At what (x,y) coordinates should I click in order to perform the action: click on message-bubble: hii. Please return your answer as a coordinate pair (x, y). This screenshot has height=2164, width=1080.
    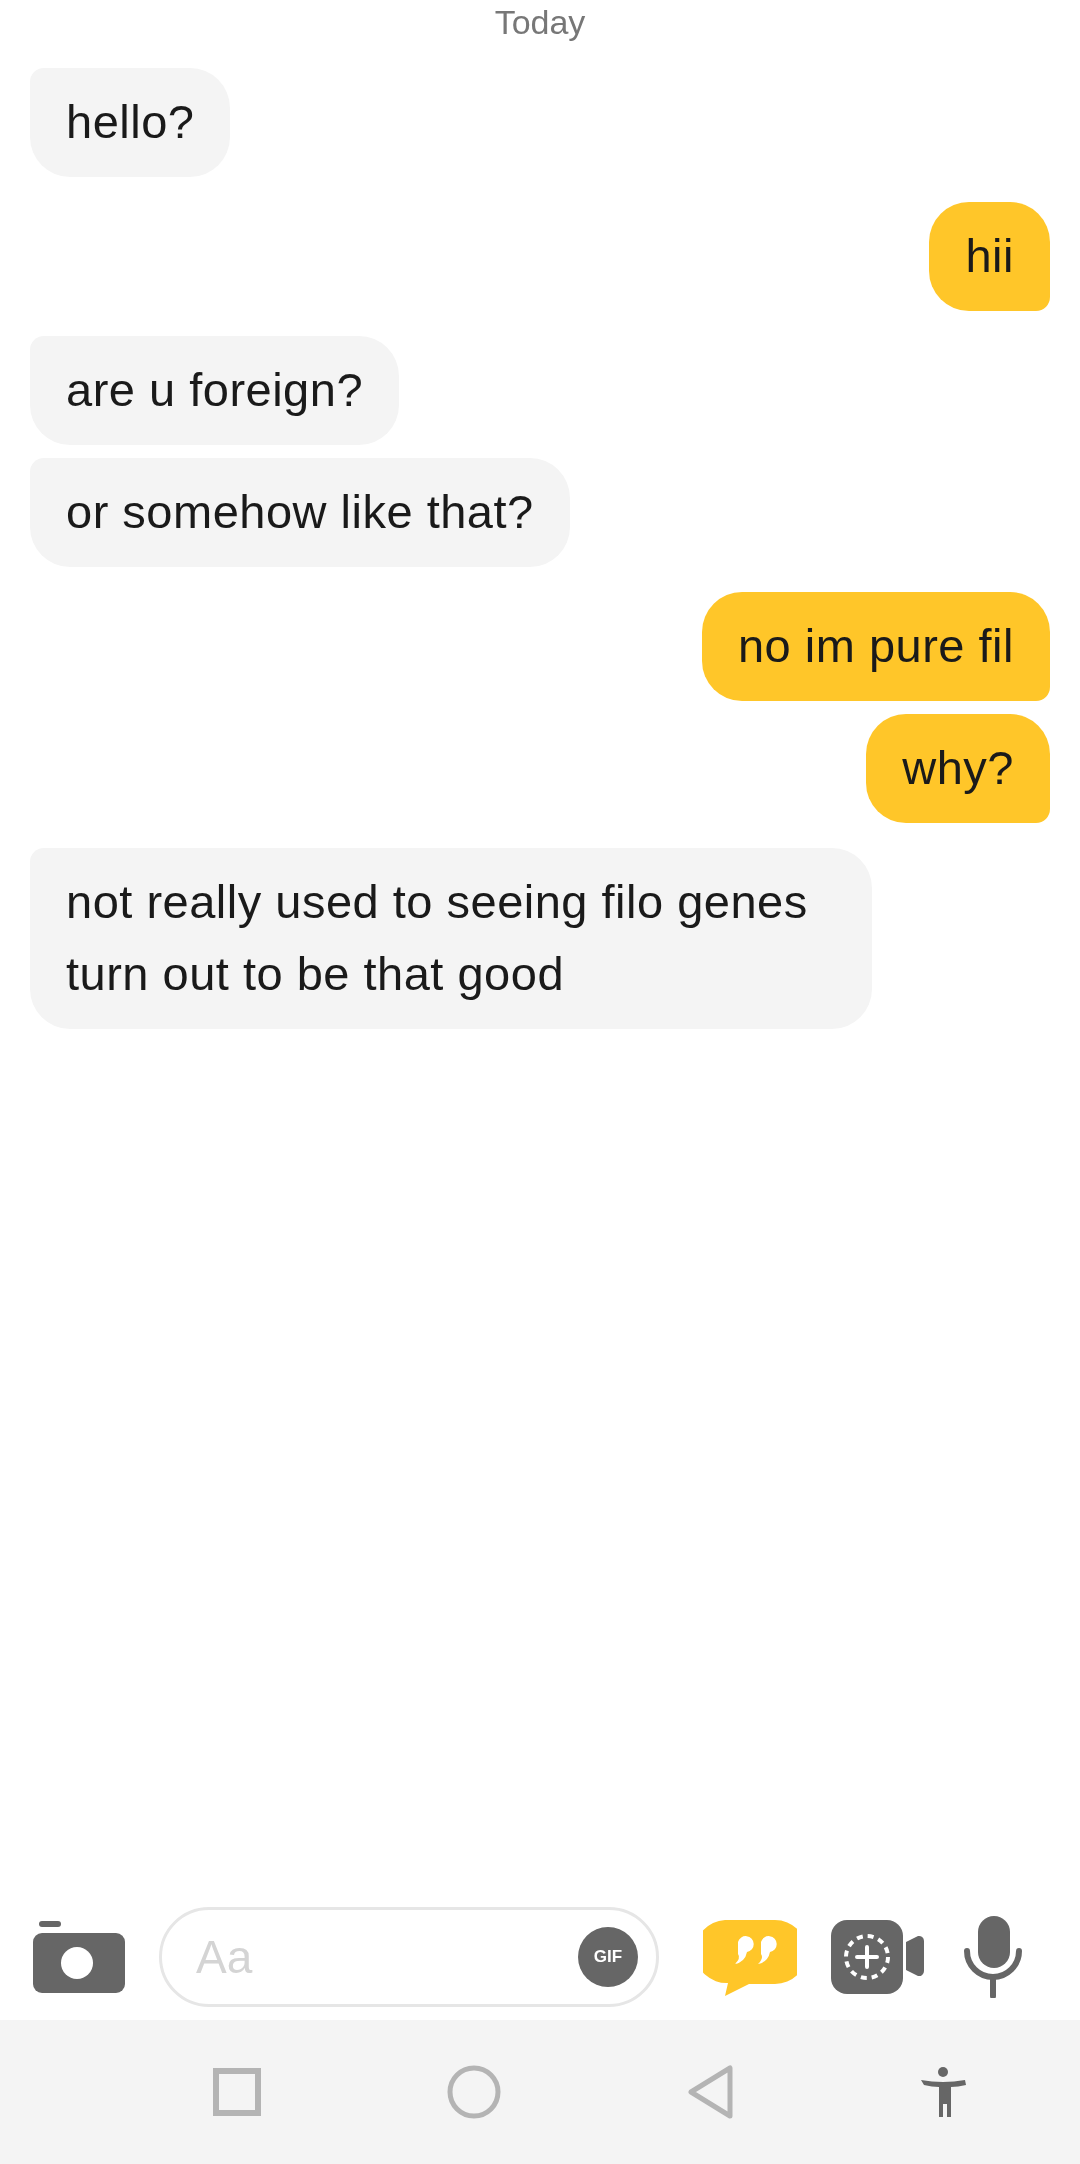
    Looking at the image, I should click on (989, 256).